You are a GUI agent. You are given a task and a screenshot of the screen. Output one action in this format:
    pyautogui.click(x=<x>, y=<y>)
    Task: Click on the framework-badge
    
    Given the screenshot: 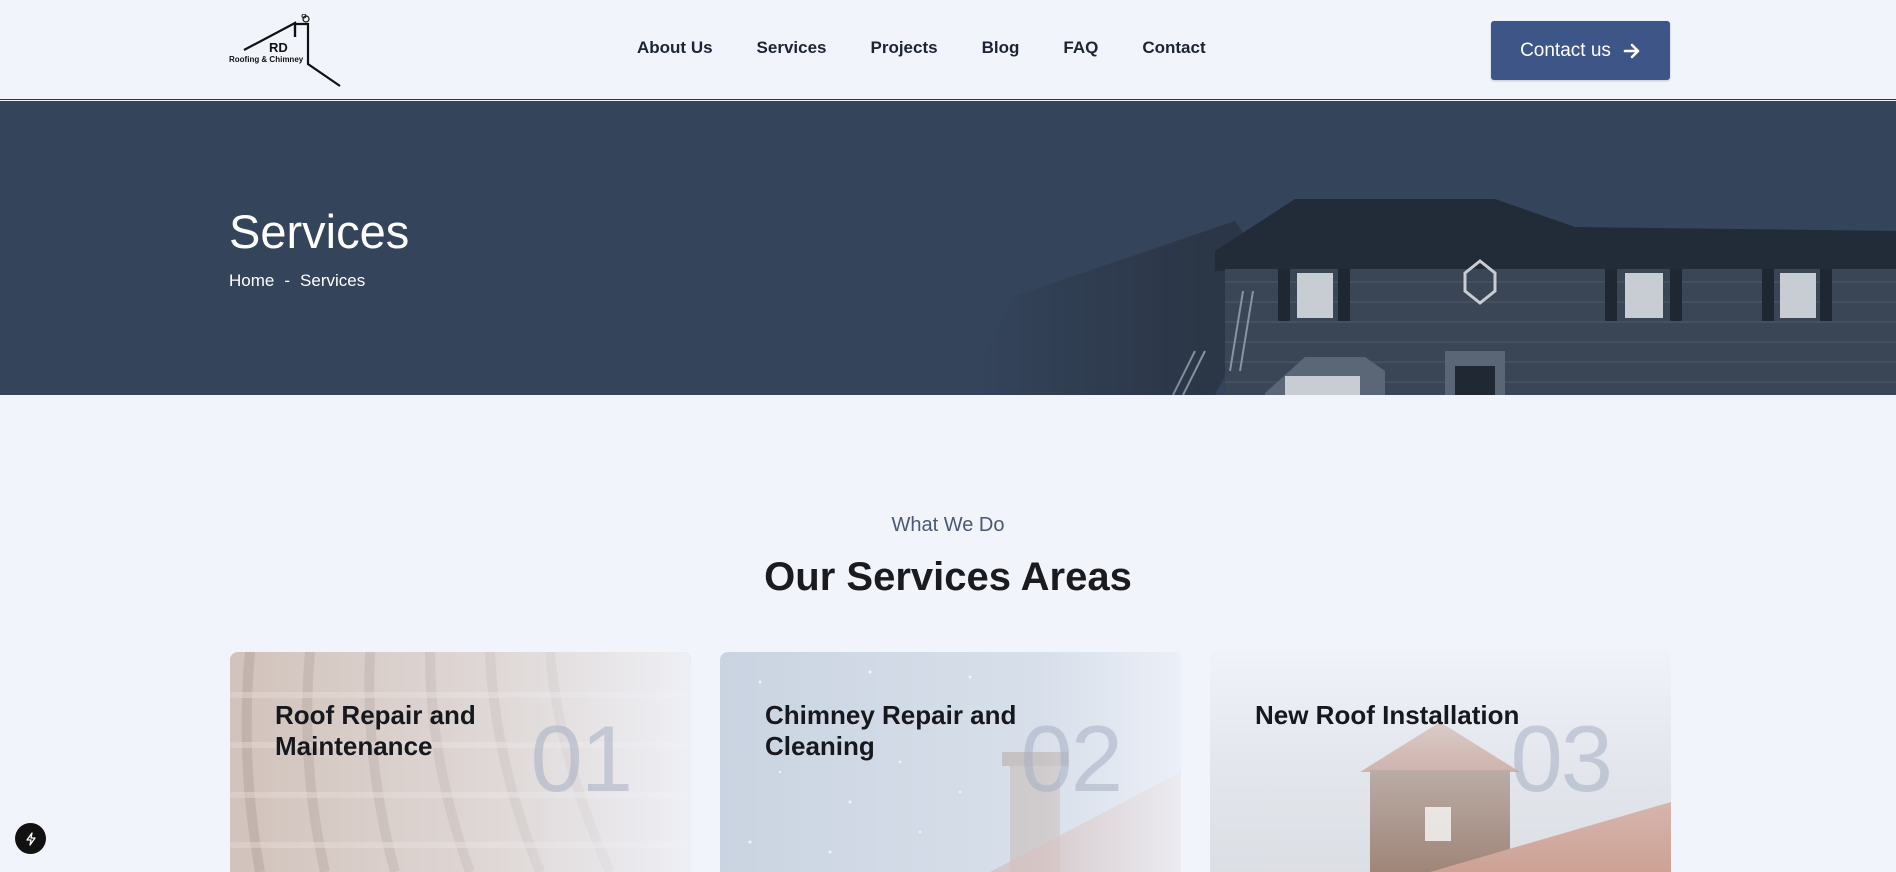 What is the action you would take?
    pyautogui.click(x=30, y=838)
    